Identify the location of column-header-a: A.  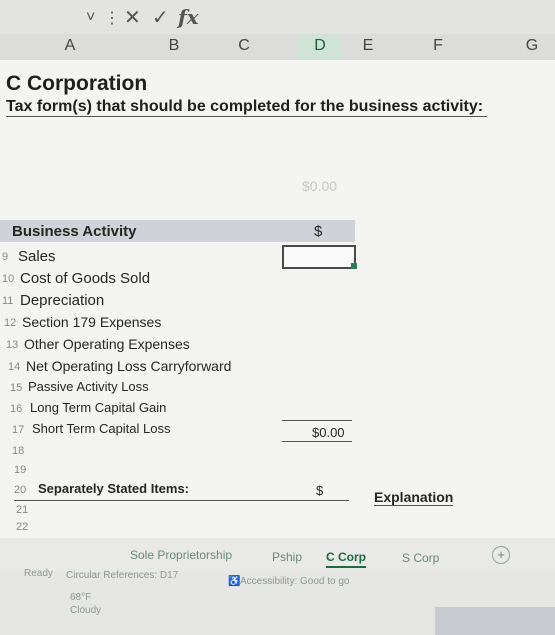
(70, 46).